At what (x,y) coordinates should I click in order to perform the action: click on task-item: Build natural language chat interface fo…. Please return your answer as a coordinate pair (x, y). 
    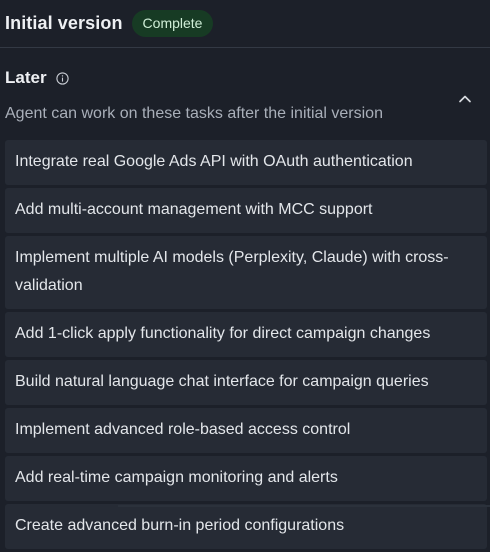
    Looking at the image, I should click on (246, 382).